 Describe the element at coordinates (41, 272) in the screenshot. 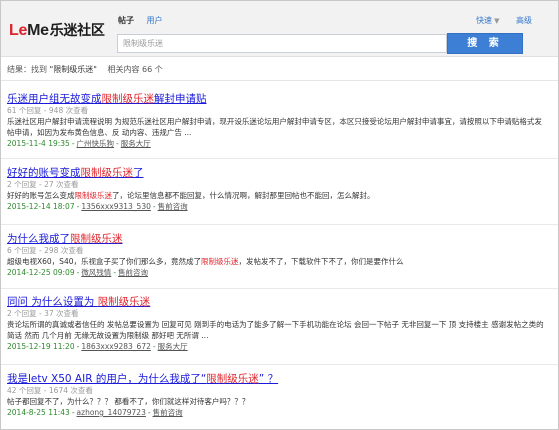

I see `result-date: 2014-12-25 09:09` at that location.